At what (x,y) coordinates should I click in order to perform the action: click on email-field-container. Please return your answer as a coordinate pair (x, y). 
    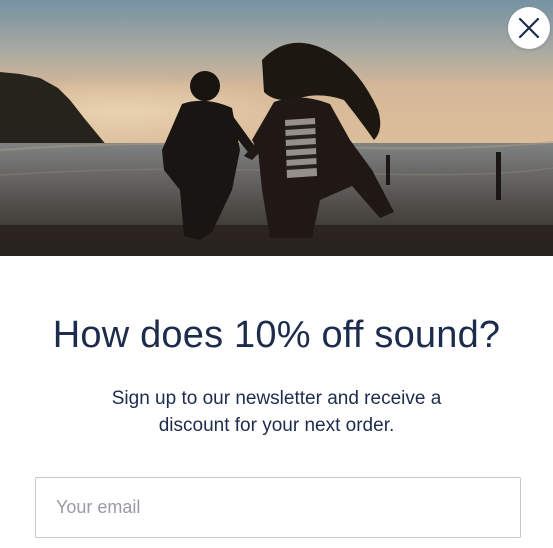
    Looking at the image, I should click on (278, 507).